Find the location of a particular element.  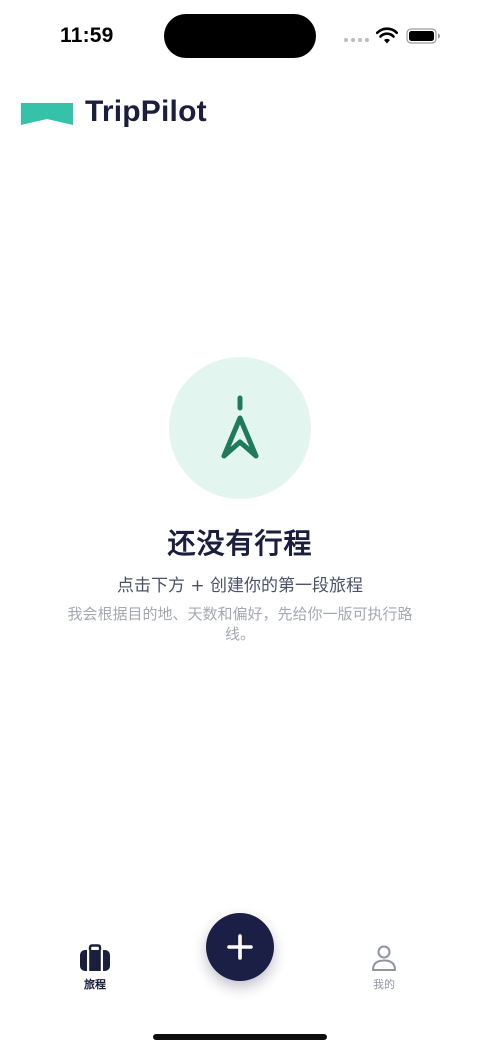

tab-me: 我的 is located at coordinates (384, 968).